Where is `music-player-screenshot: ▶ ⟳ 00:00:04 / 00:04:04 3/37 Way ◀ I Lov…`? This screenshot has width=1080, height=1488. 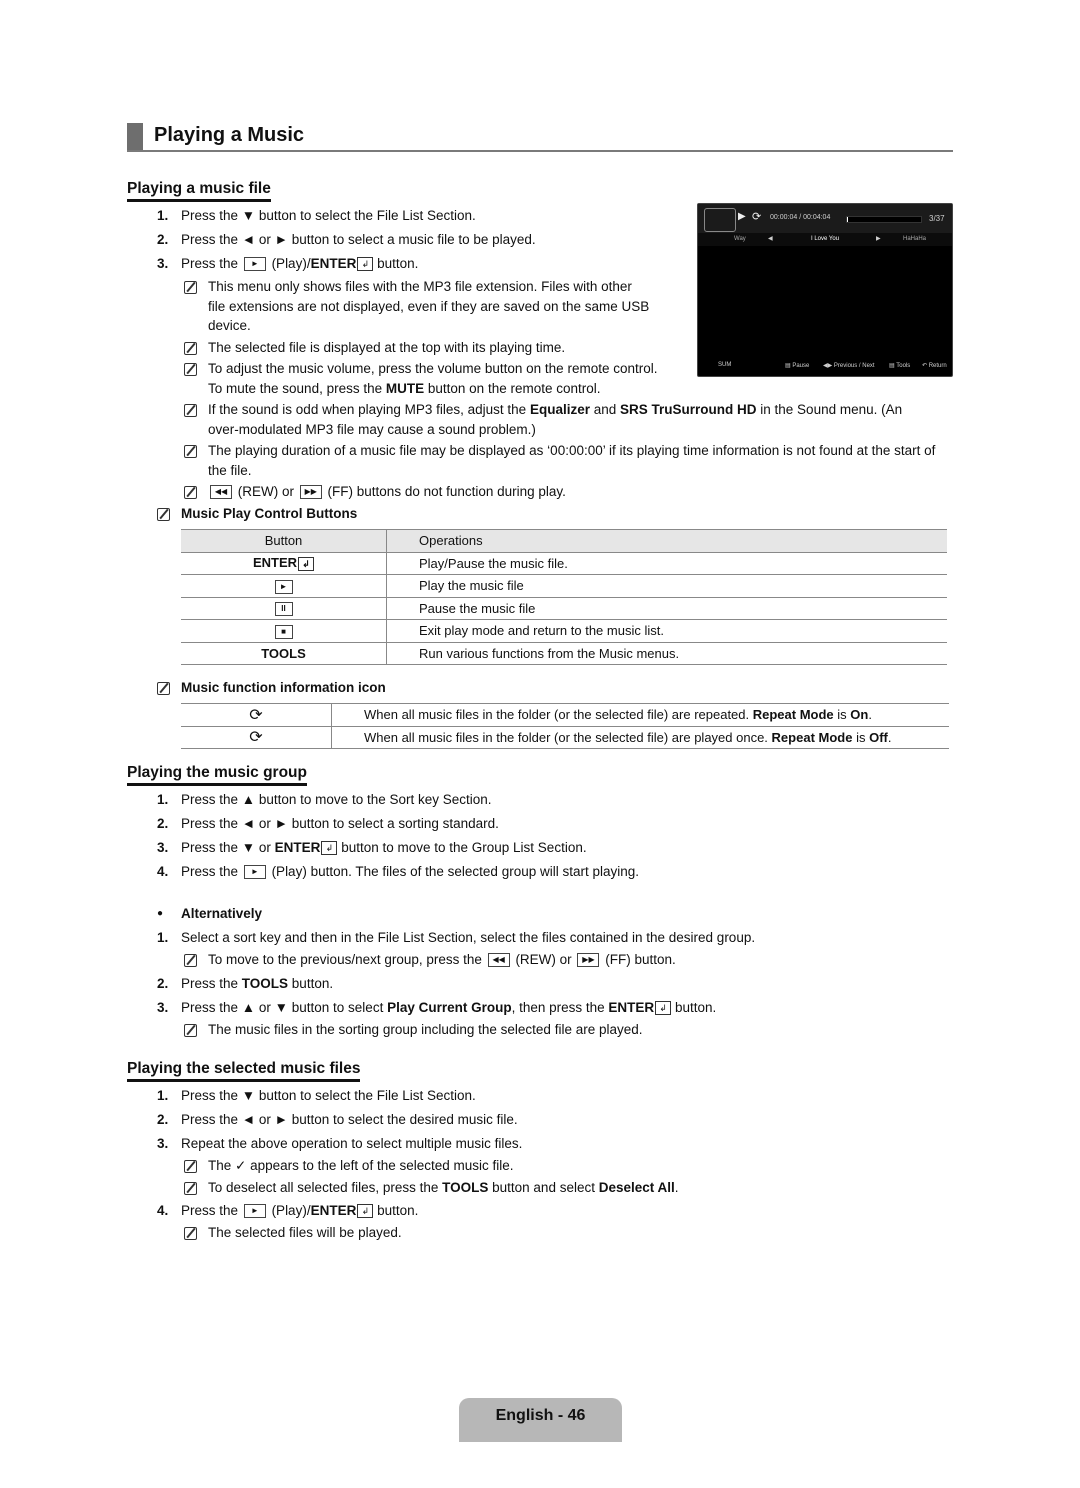 music-player-screenshot: ▶ ⟳ 00:00:04 / 00:04:04 3/37 Way ◀ I Lov… is located at coordinates (825, 290).